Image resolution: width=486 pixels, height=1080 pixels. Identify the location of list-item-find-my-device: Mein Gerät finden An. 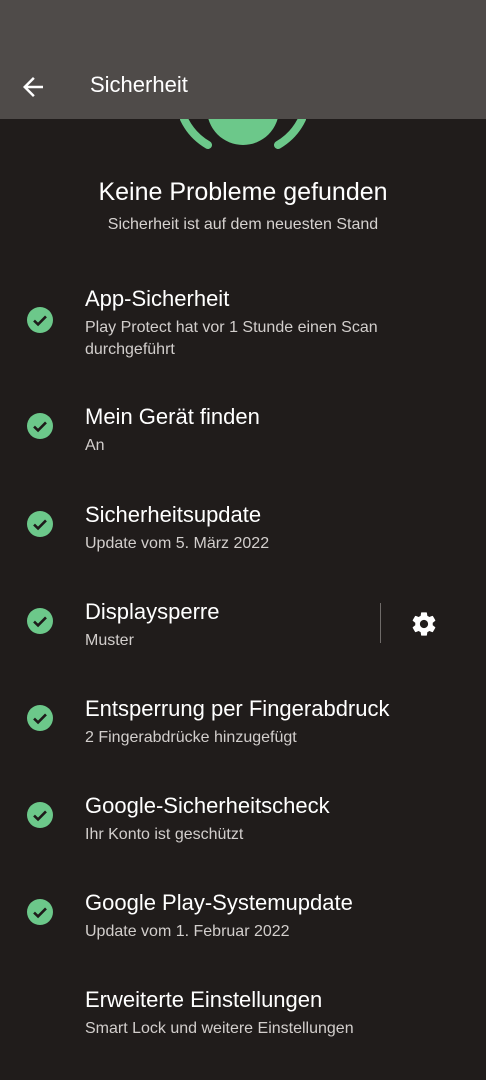
(243, 434).